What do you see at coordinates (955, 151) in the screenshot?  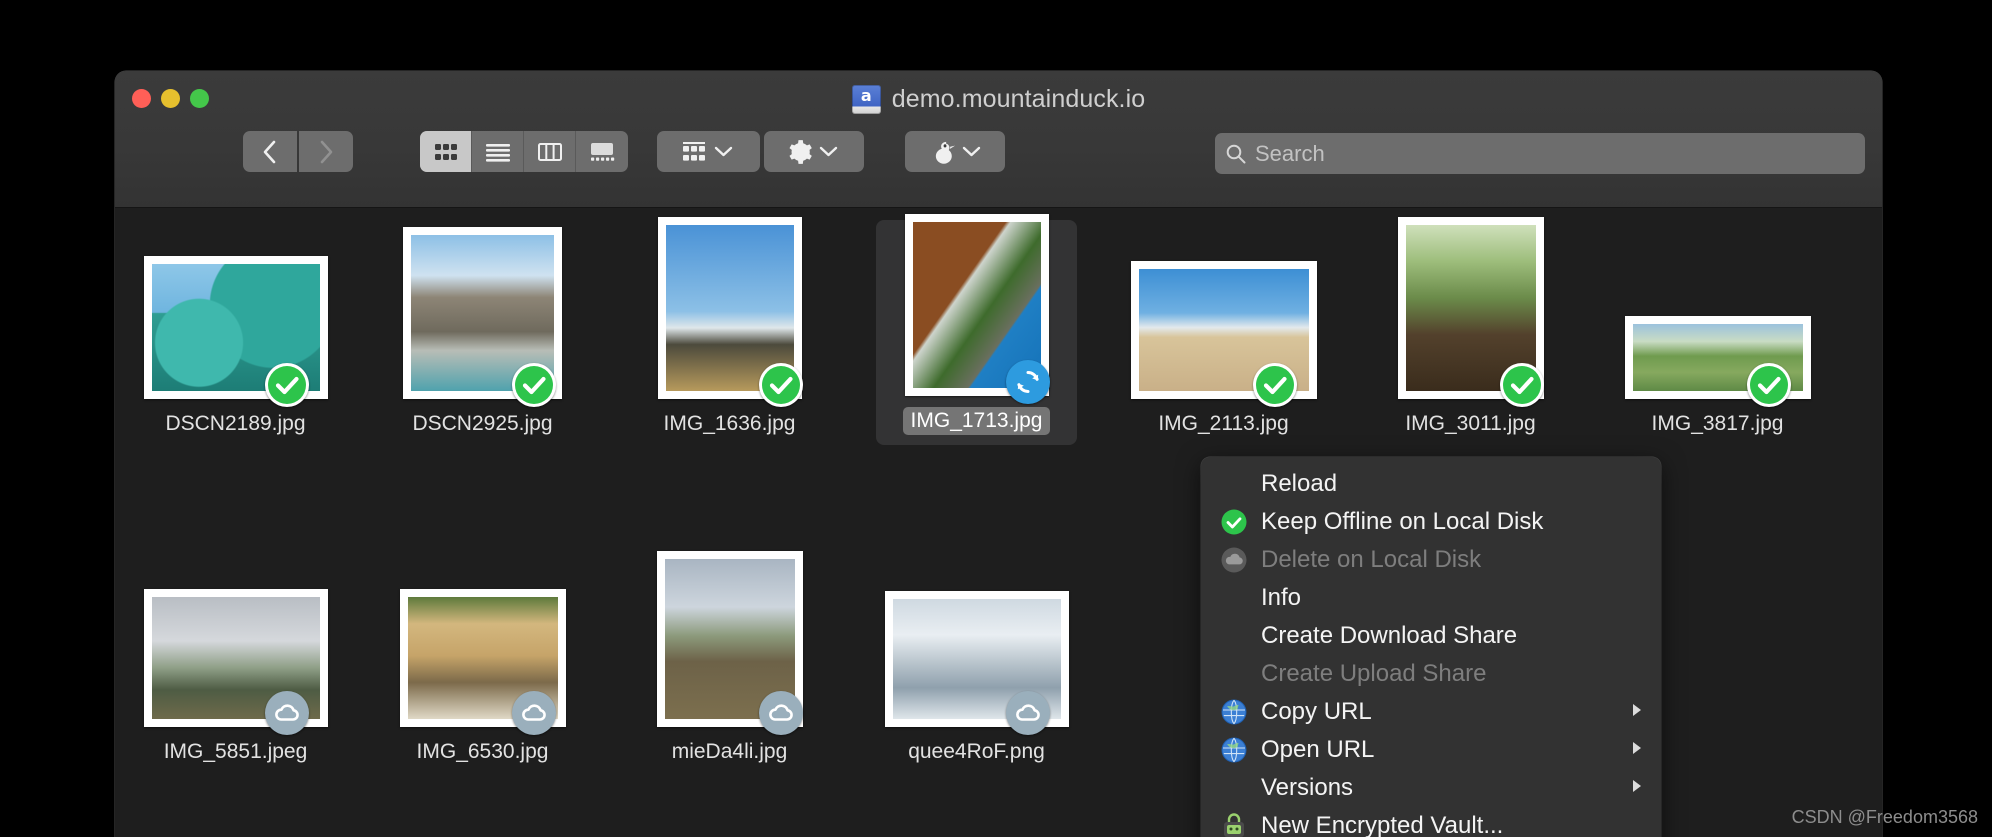 I see `mountain-duck-button` at bounding box center [955, 151].